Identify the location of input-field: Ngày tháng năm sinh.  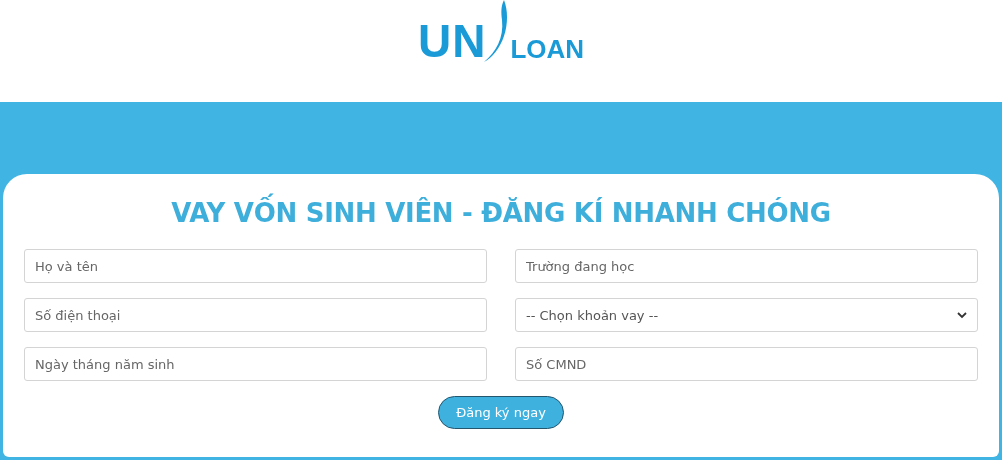
(255, 364).